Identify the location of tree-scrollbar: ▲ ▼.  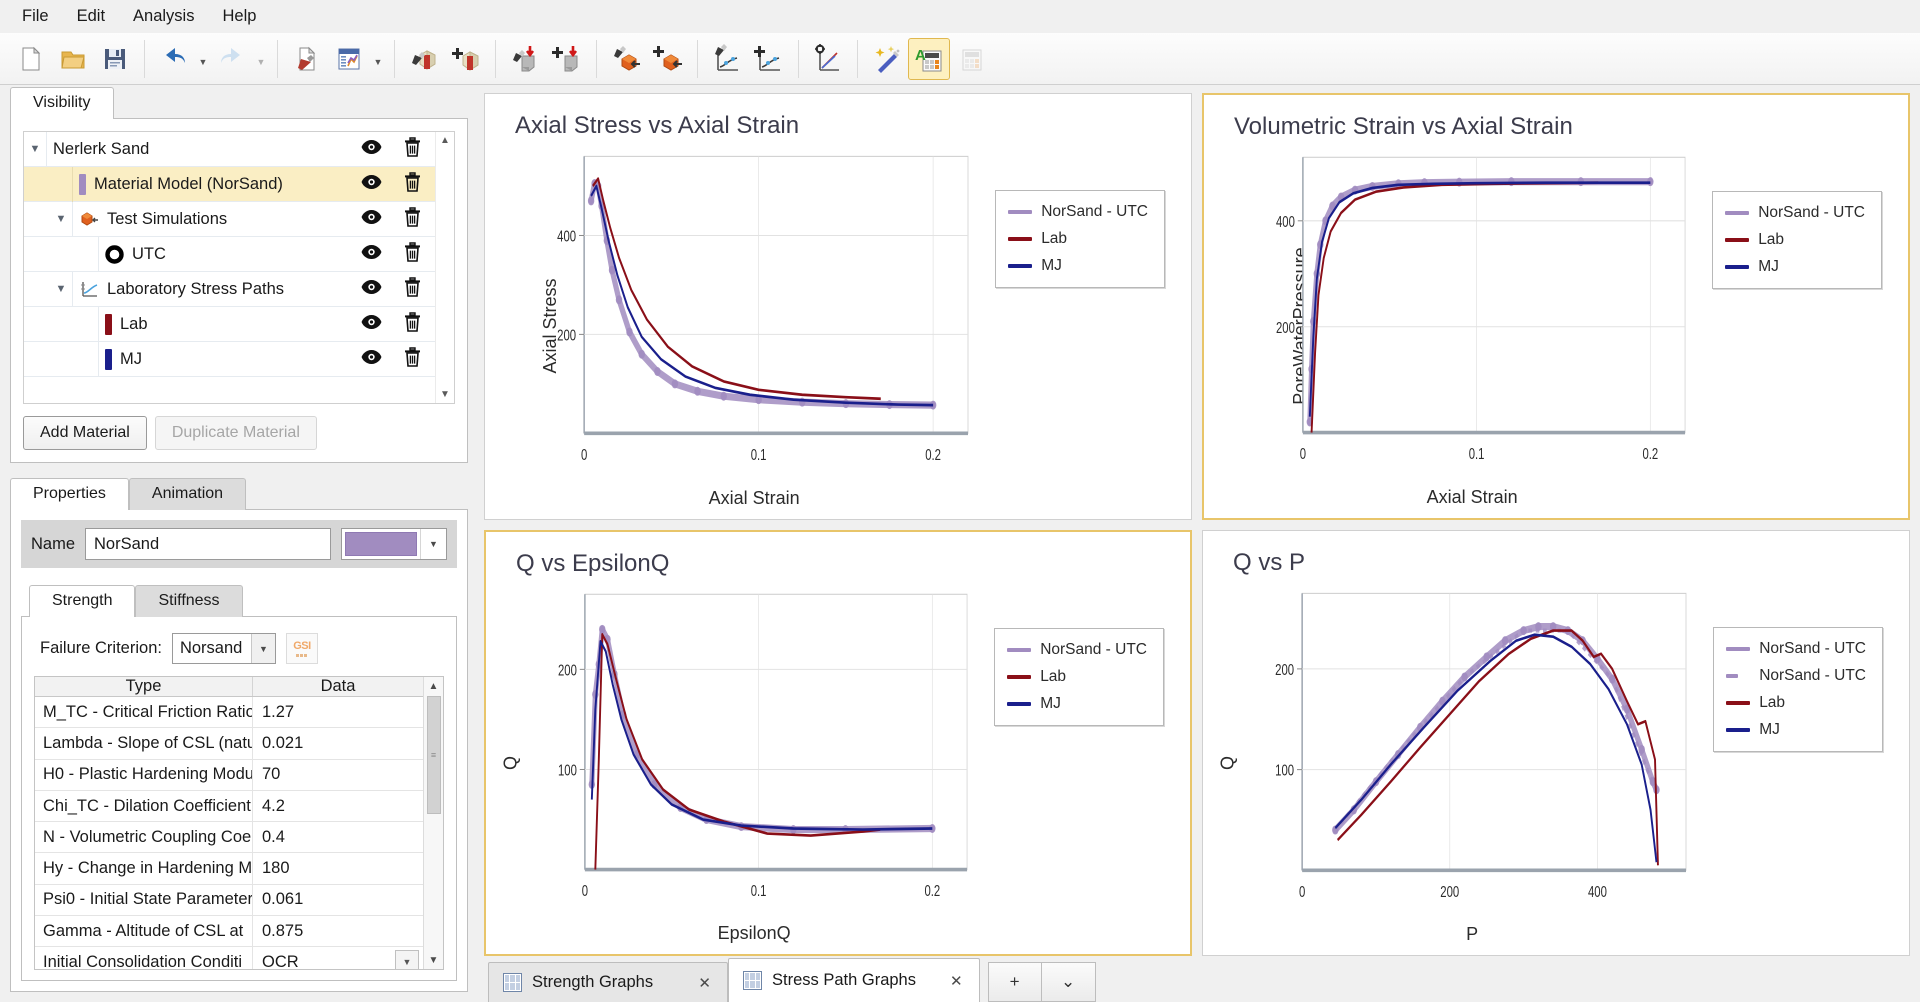
(444, 267).